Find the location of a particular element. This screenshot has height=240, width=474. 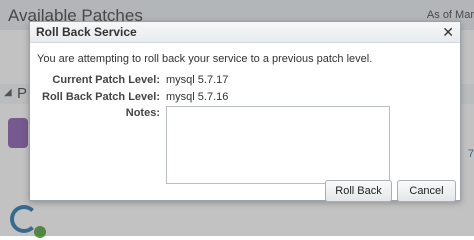

dialog-header: Roll Back Service ✕ is located at coordinates (245, 32).